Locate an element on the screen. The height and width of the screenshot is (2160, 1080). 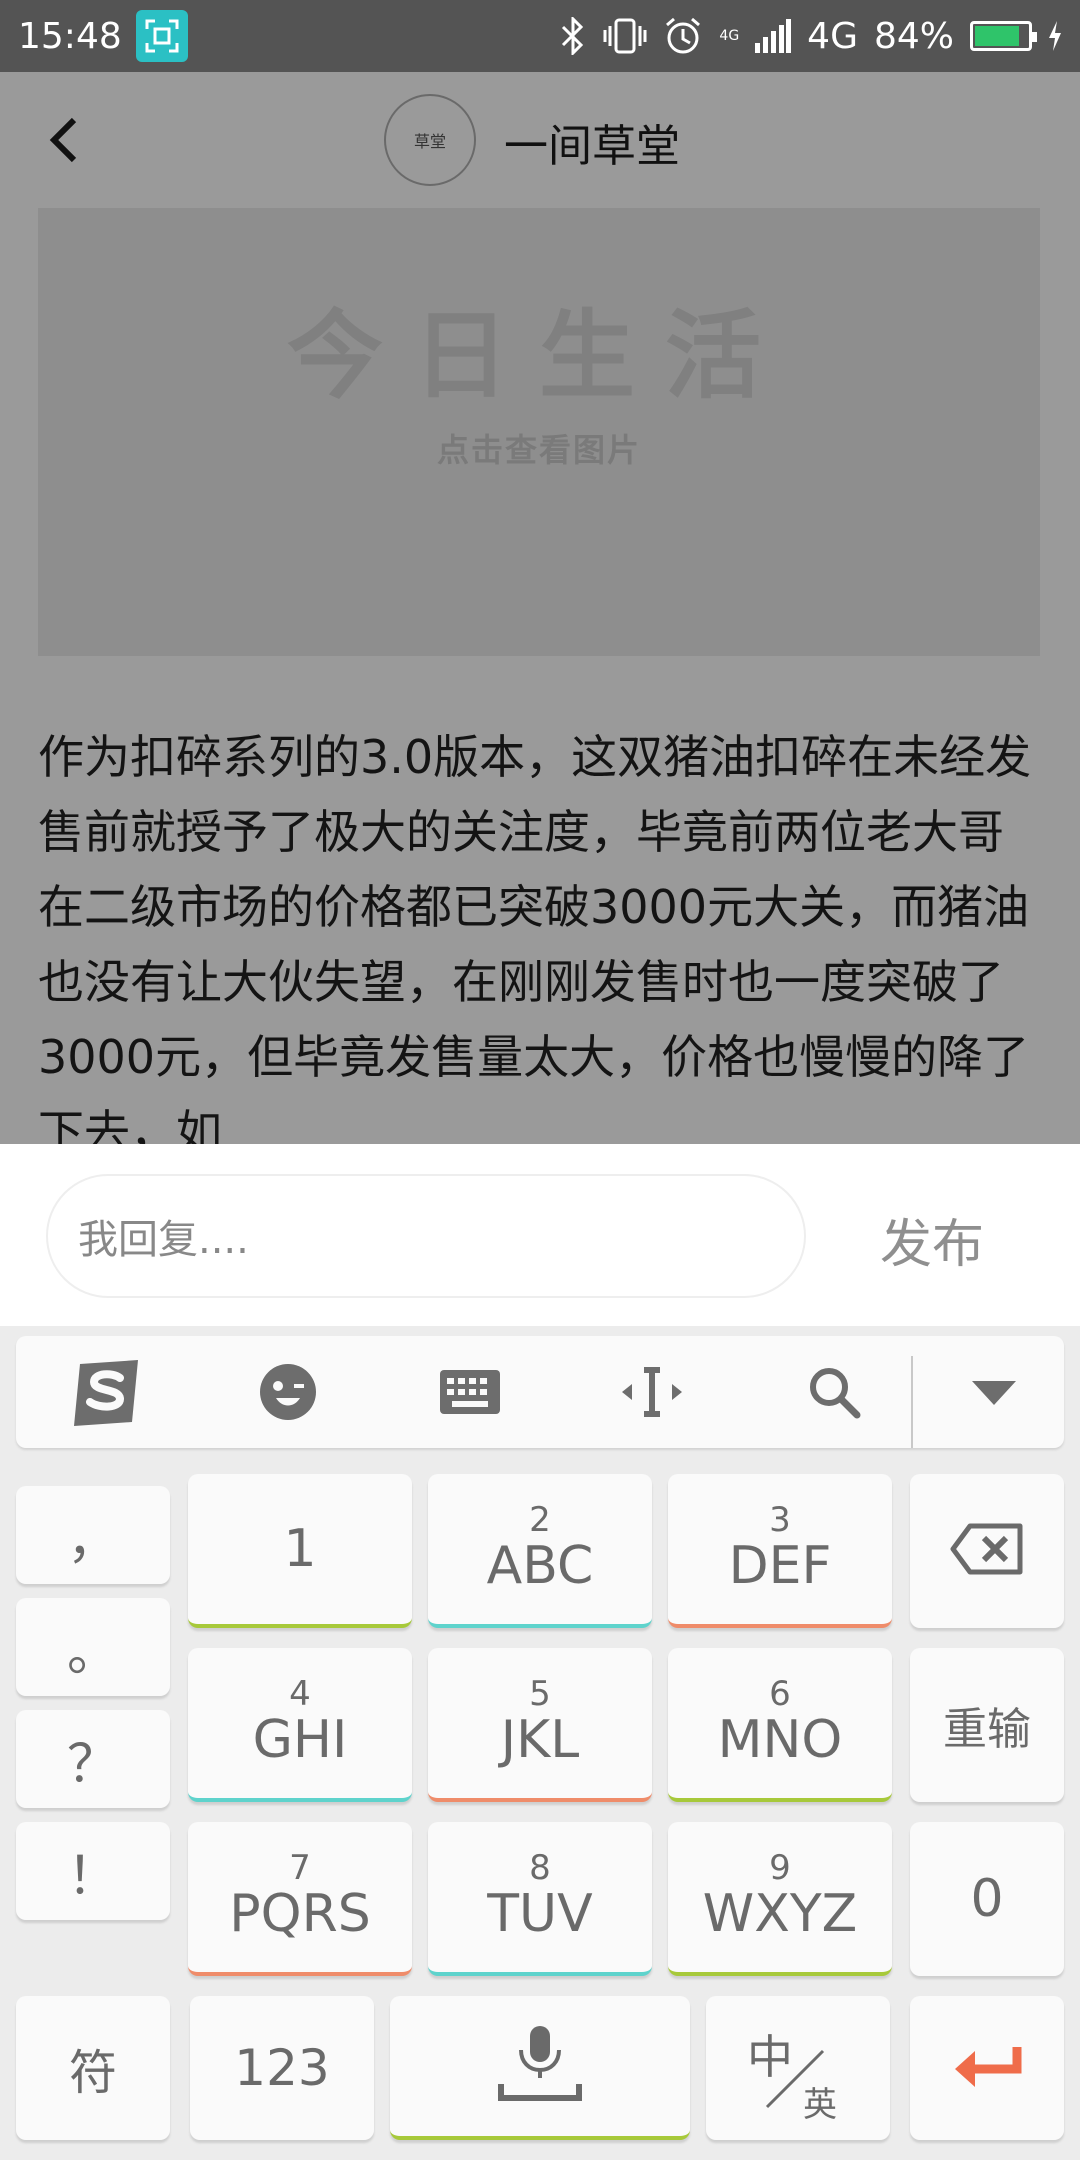
battery-percent: 84% is located at coordinates (913, 36).